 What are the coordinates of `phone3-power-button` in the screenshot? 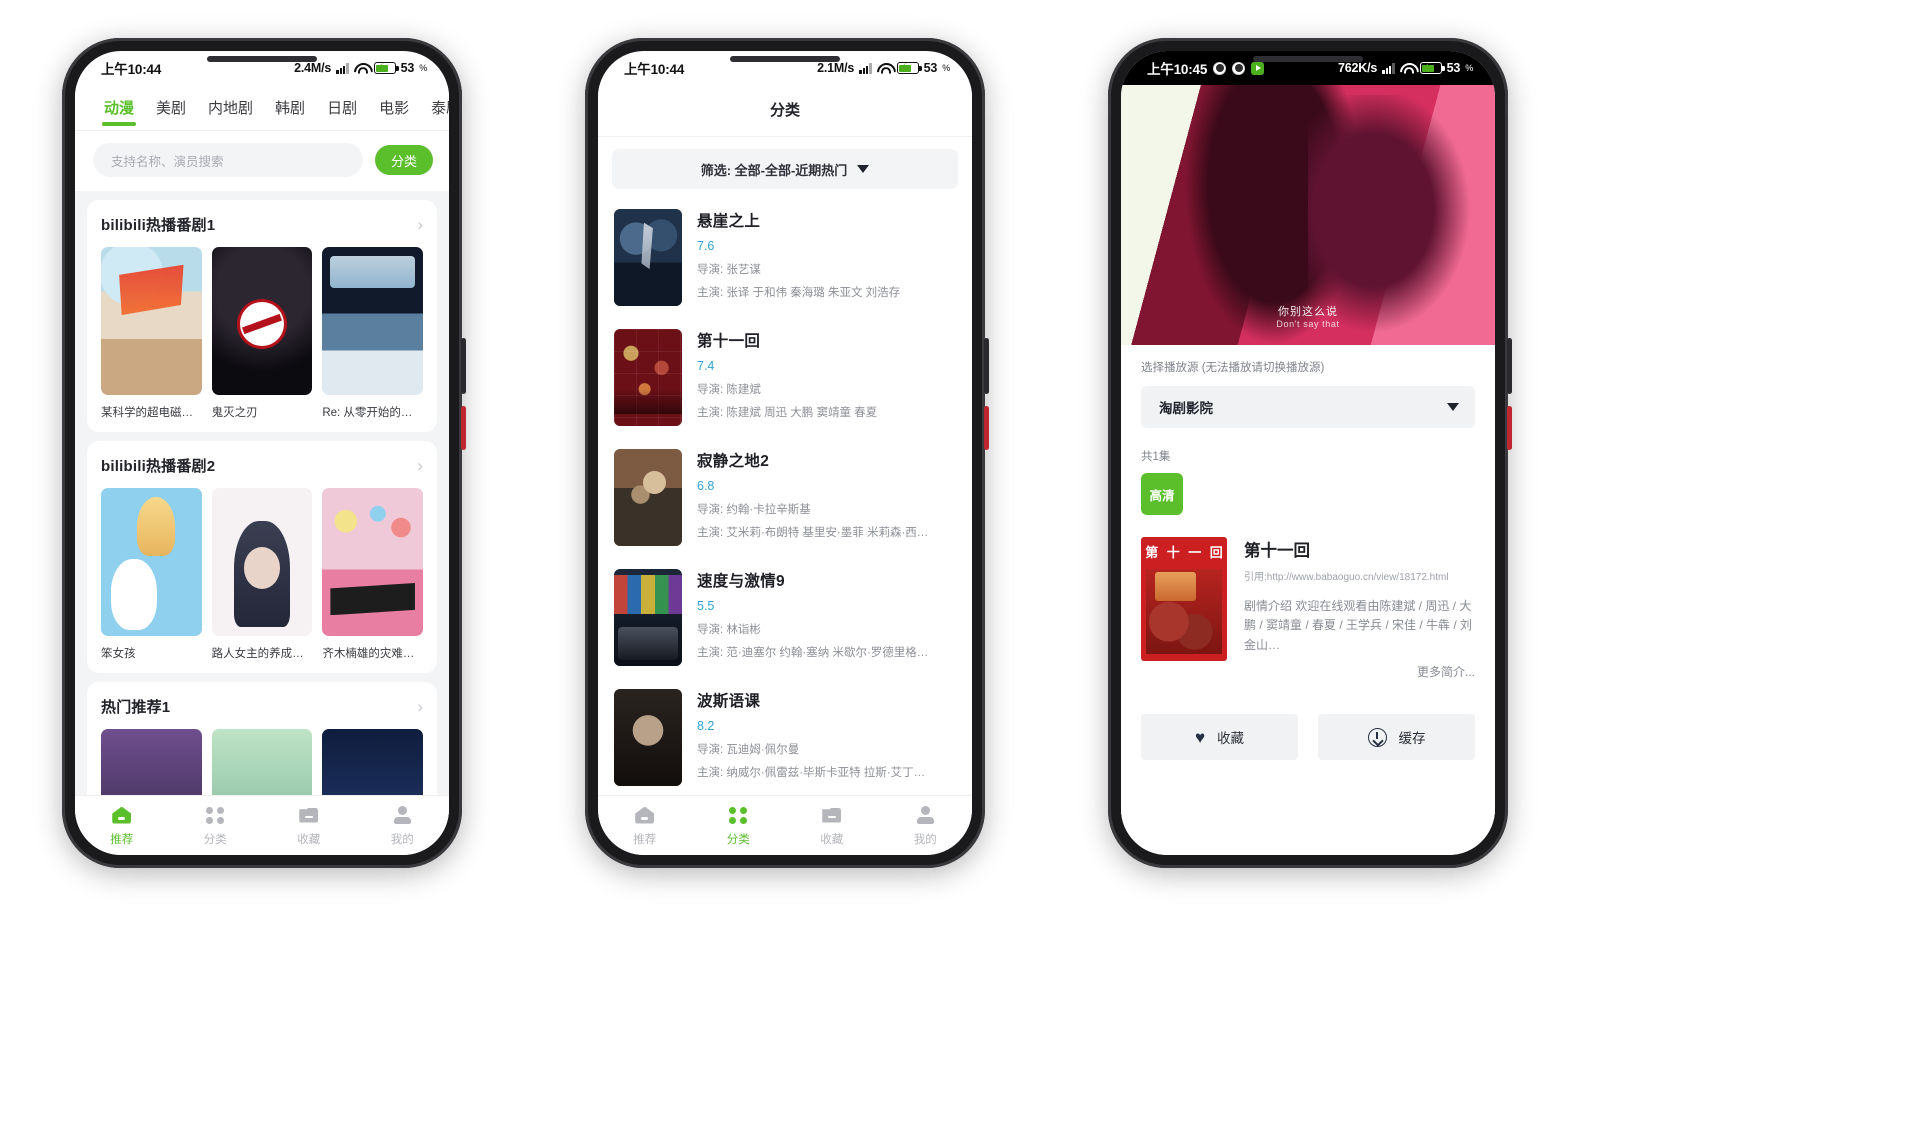 It's located at (1509, 428).